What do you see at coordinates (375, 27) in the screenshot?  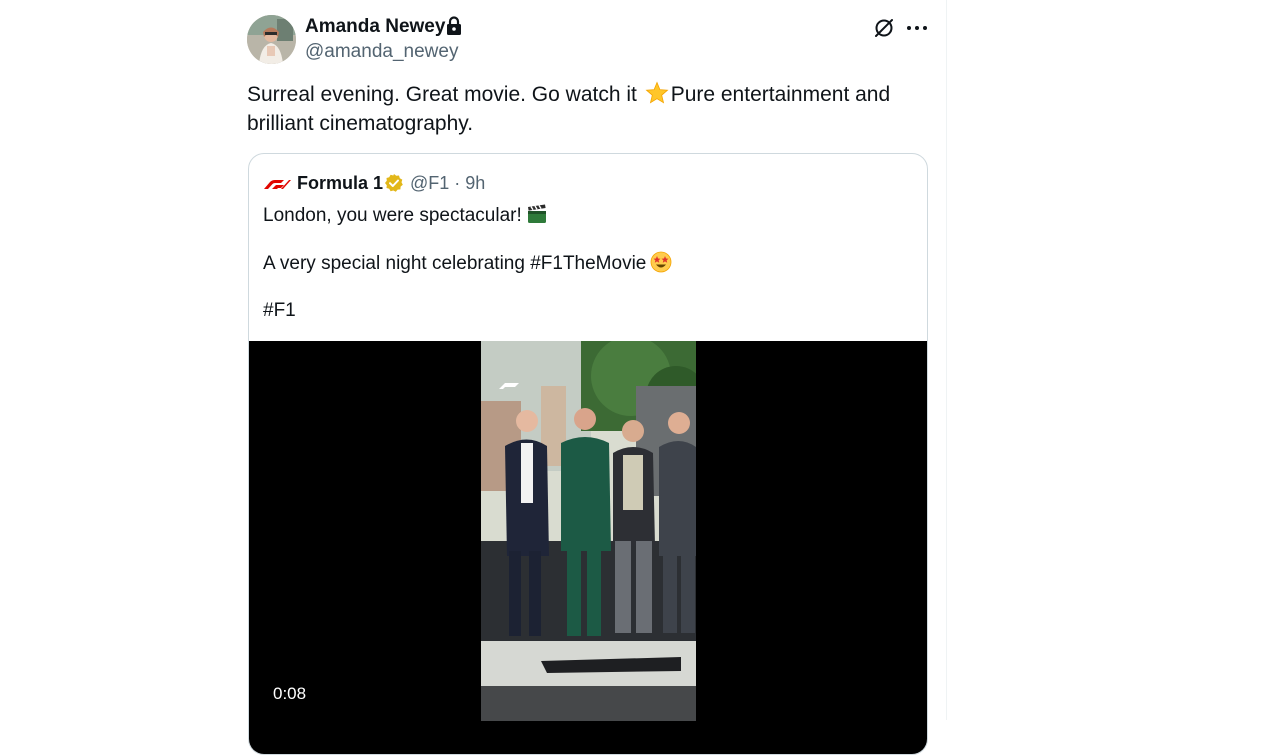 I see `author-display-name: Amanda Newey` at bounding box center [375, 27].